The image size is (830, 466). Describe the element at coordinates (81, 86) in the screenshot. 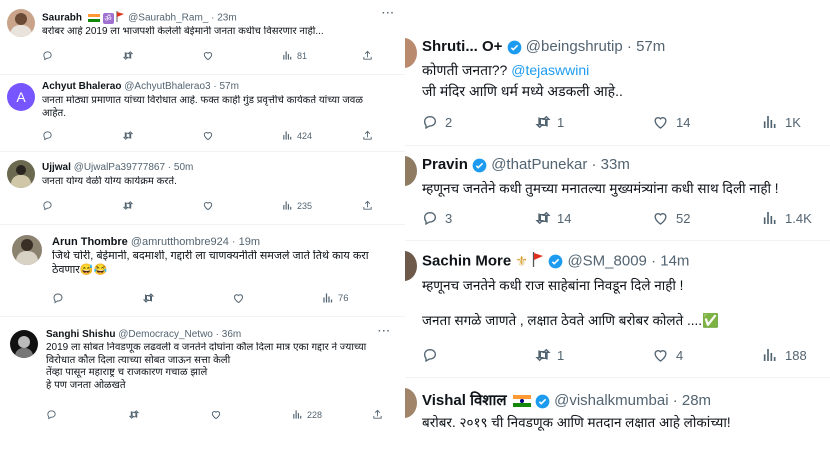

I see `display-name: Achyut Bhalerao` at that location.